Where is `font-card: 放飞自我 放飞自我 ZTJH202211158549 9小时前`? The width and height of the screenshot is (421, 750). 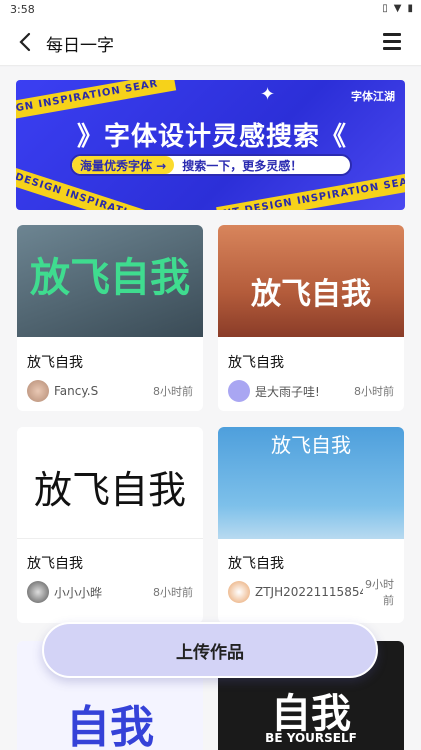
font-card: 放飞自我 放飞自我 ZTJH202211158549 9小时前 is located at coordinates (311, 525).